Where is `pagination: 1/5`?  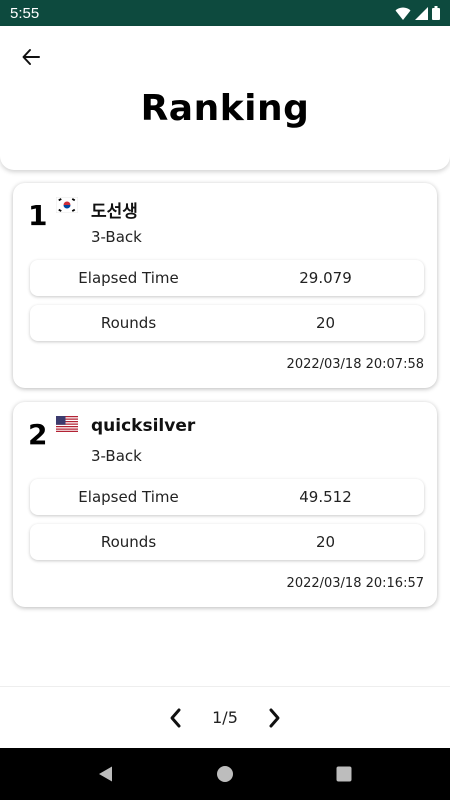 pagination: 1/5 is located at coordinates (225, 717).